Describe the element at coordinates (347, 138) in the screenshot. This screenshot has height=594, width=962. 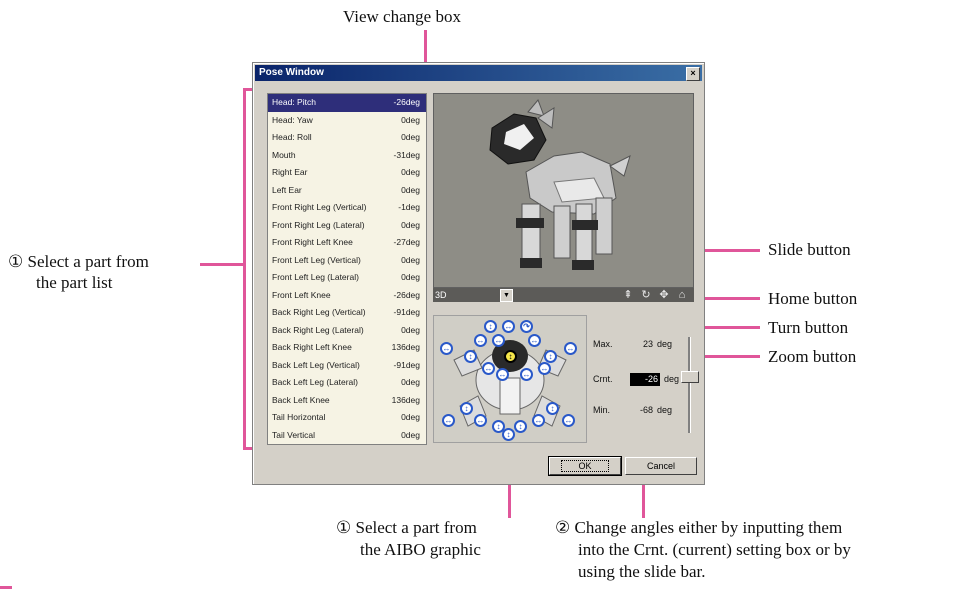
I see `part-list-item: Head: Roll 0deg` at that location.